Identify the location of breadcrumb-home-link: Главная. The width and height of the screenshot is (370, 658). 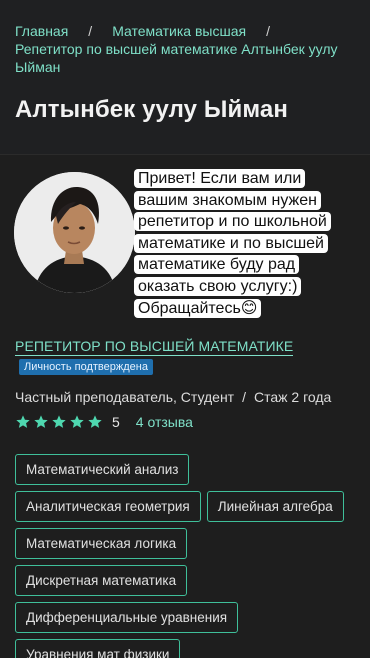
(41, 31).